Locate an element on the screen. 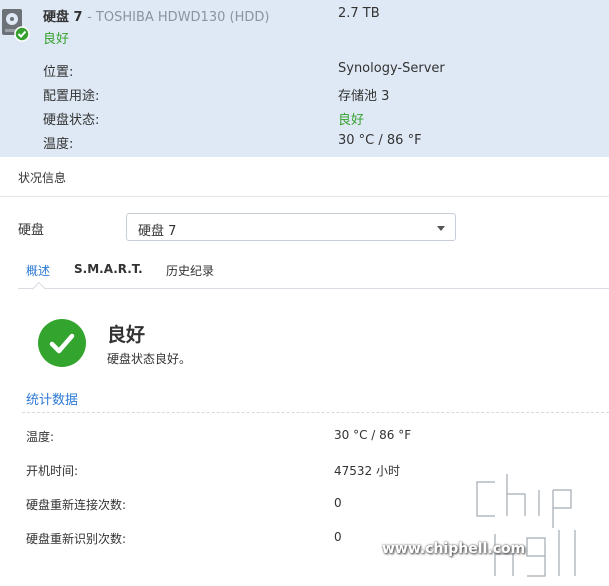  check-circle-icon is located at coordinates (62, 343).